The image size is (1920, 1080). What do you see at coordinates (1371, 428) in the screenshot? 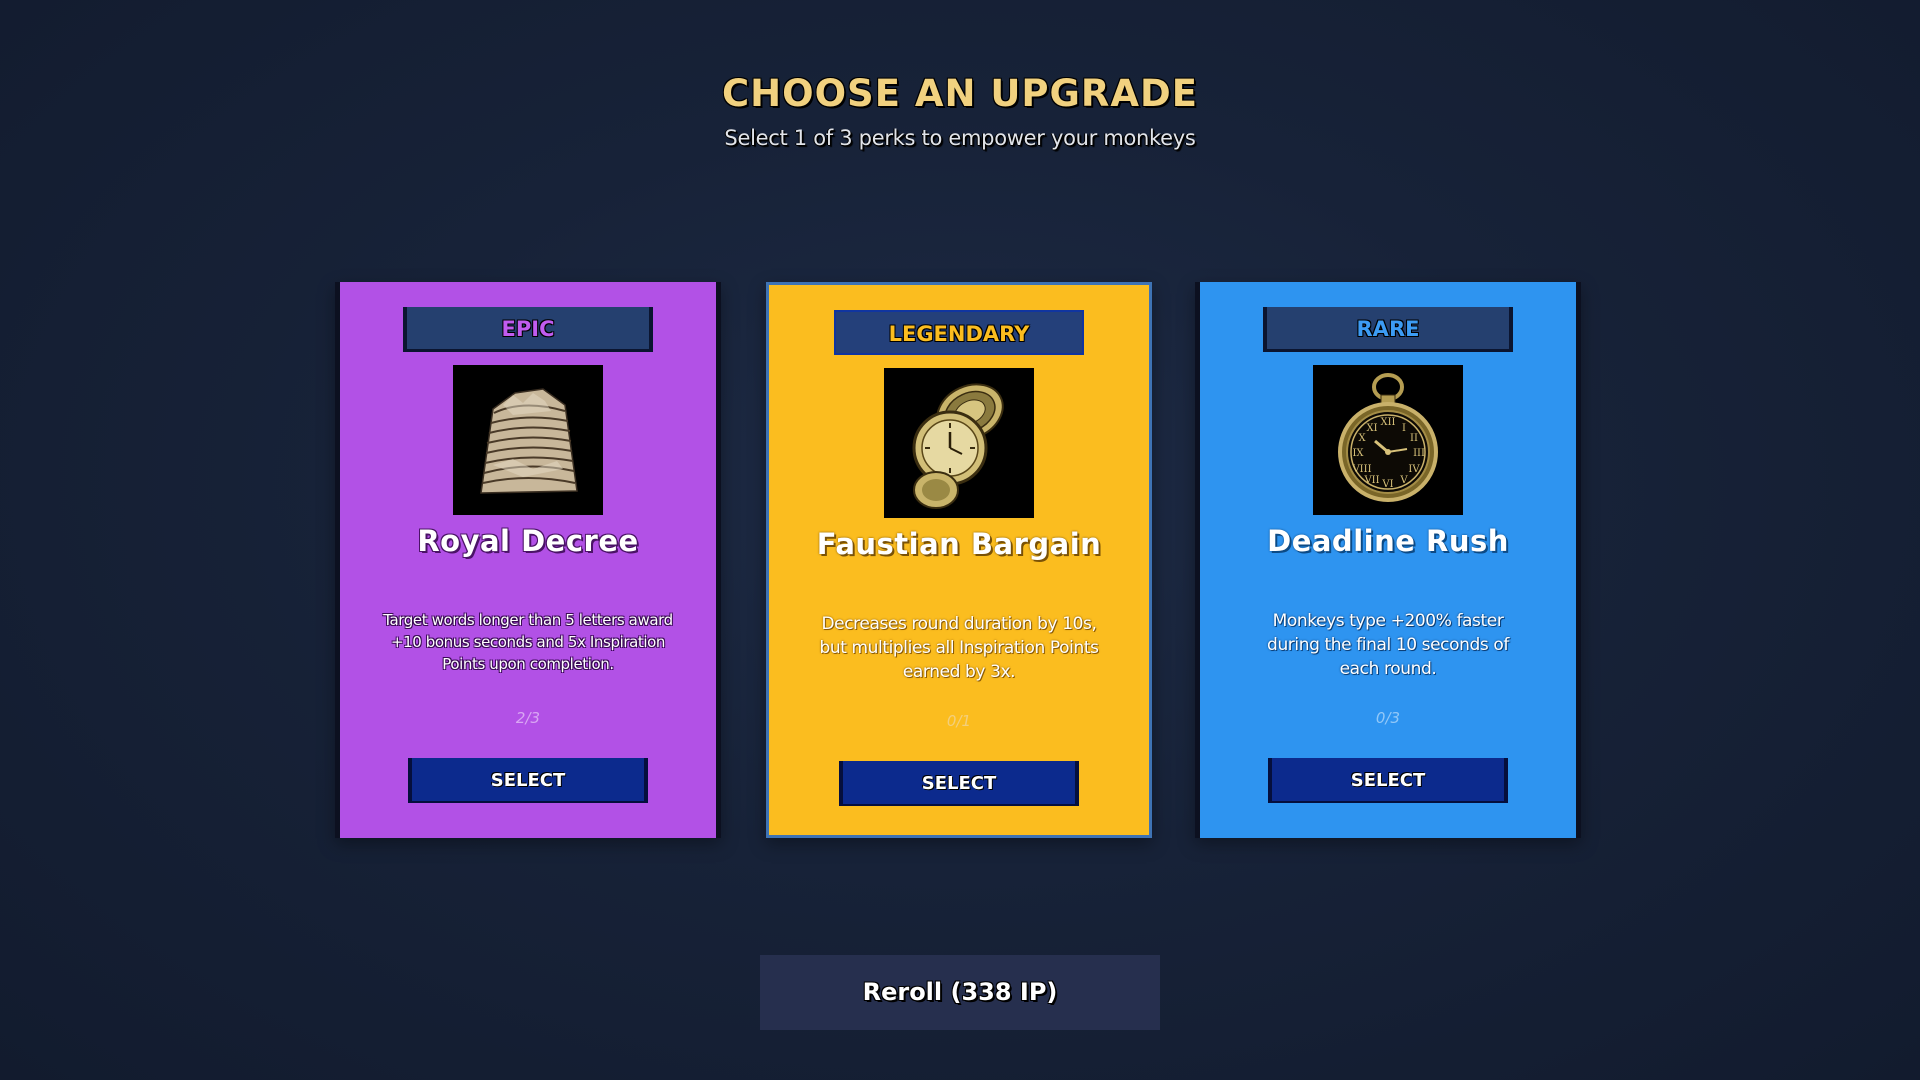
I see `svg-text: XI` at bounding box center [1371, 428].